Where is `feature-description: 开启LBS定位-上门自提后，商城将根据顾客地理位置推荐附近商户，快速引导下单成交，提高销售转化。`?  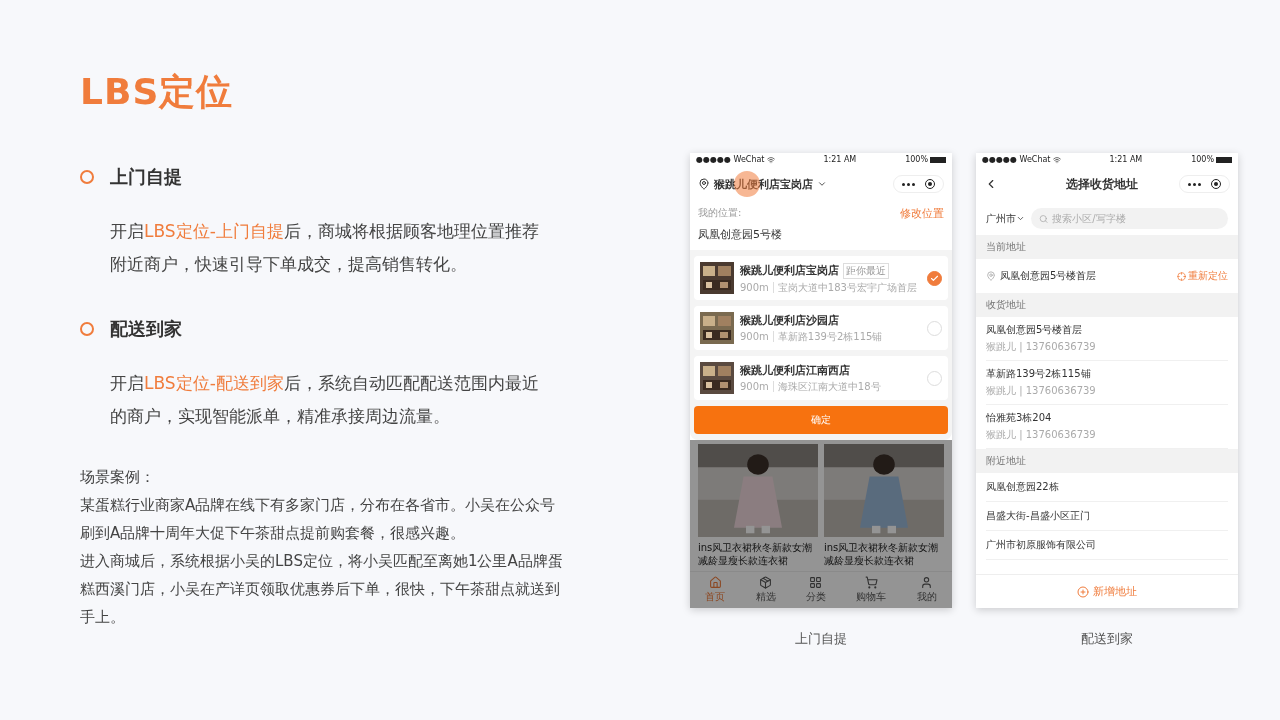 feature-description: 开启LBS定位-上门自提后，商城将根据顾客地理位置推荐附近商户，快速引导下单成交，提高销售转化。 is located at coordinates (325, 248).